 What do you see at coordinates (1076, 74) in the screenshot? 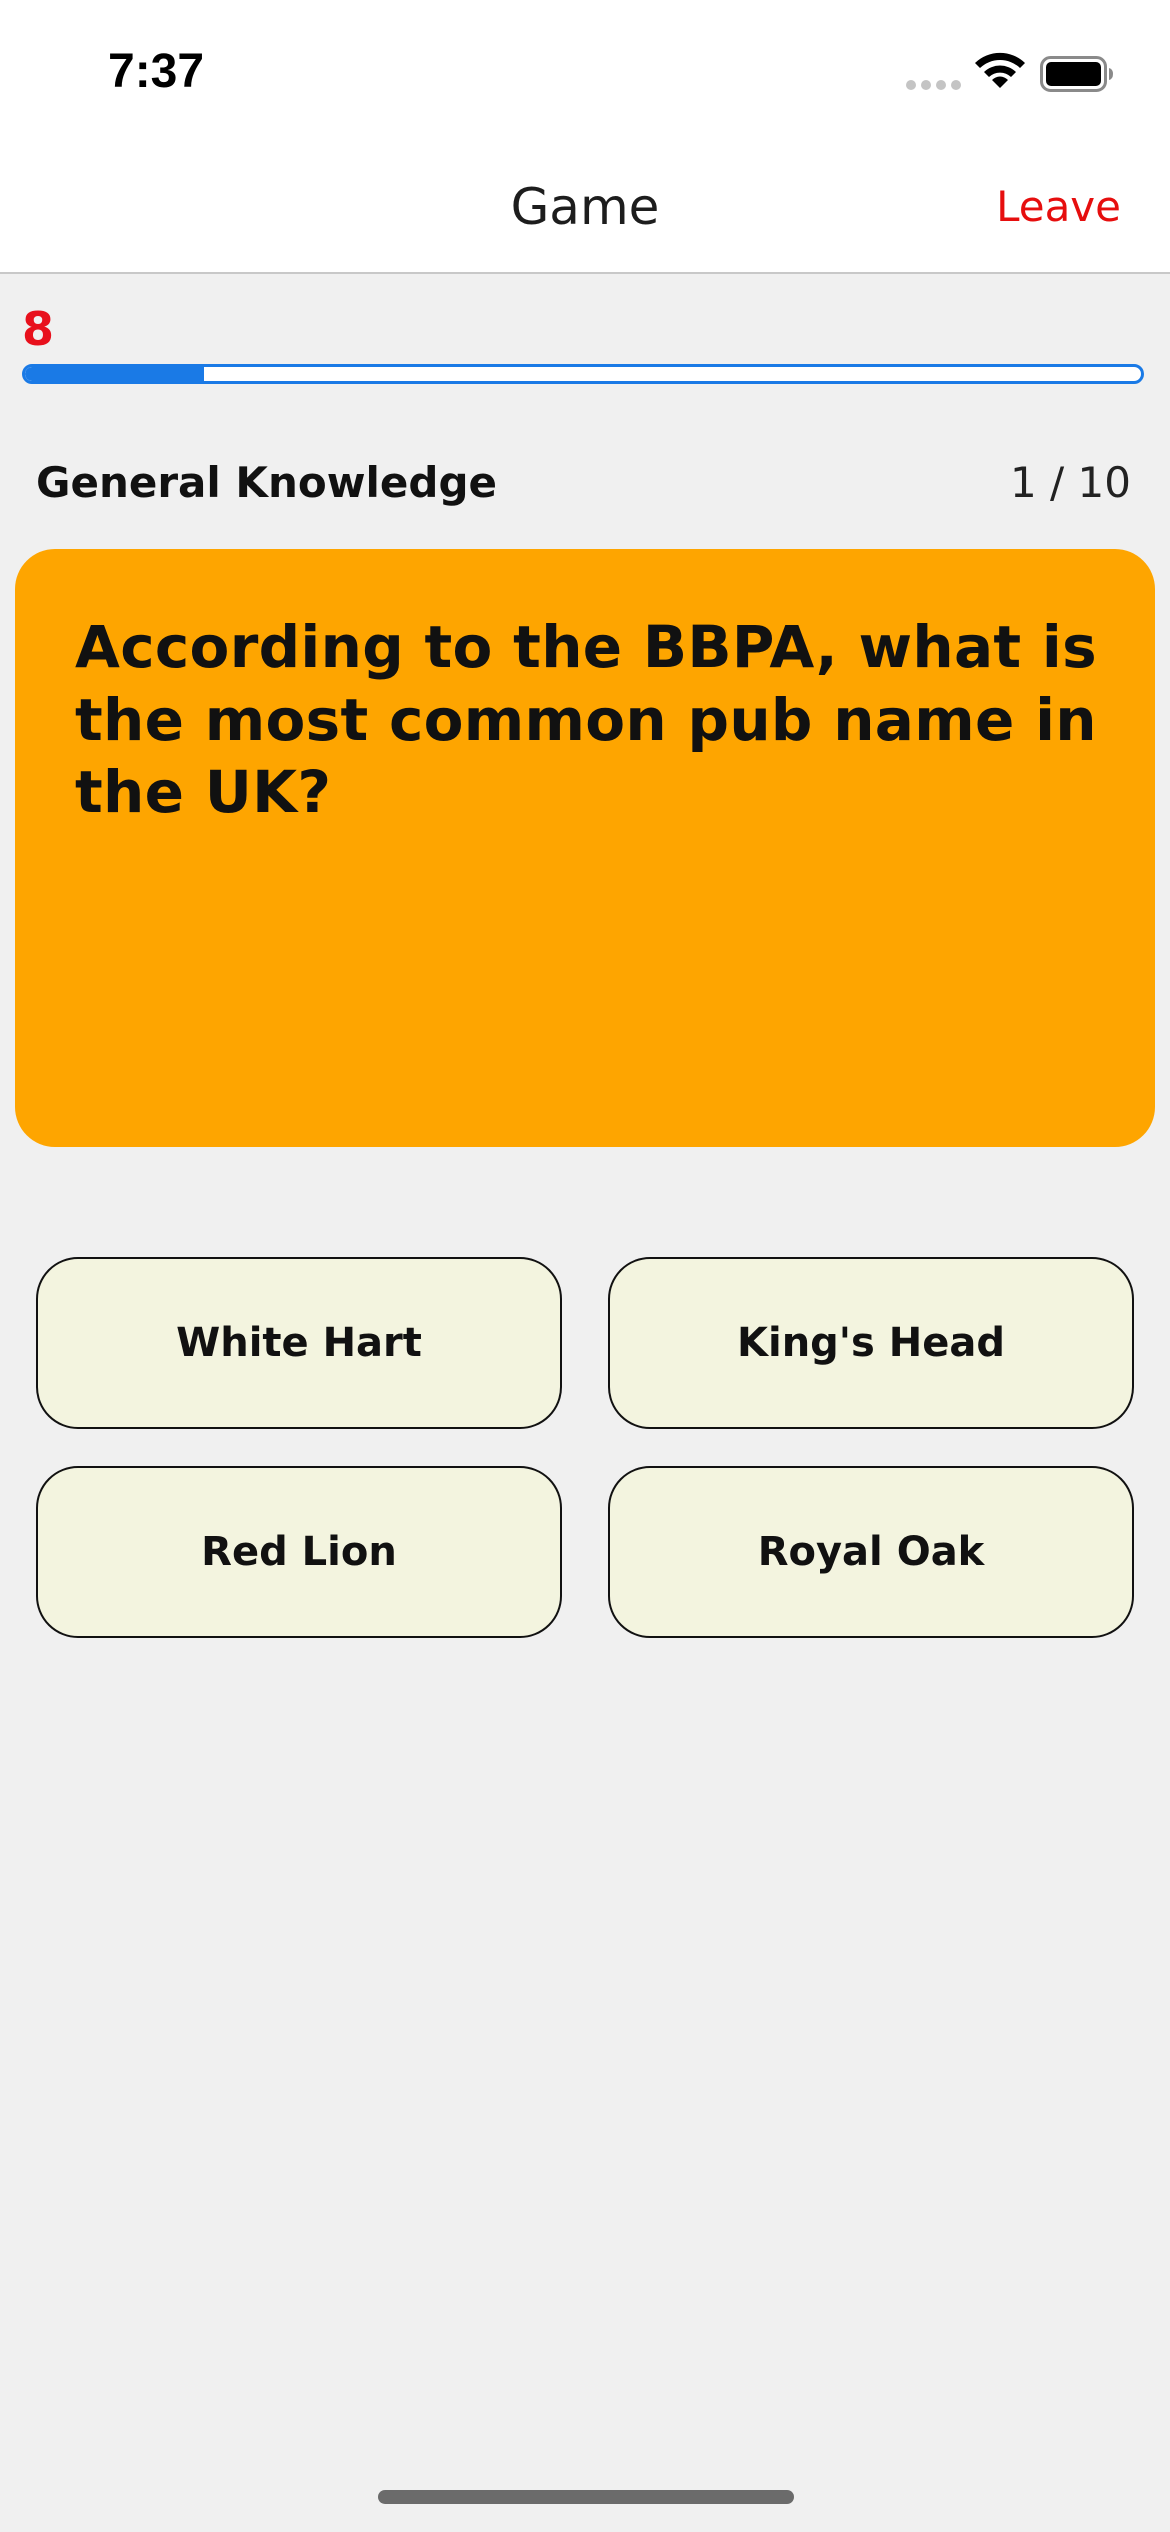
I see `battery-icon` at bounding box center [1076, 74].